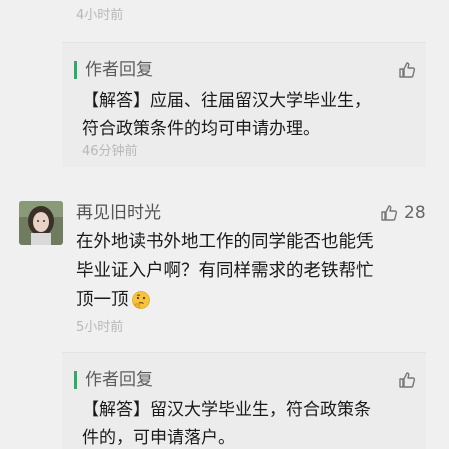 The height and width of the screenshot is (449, 449). What do you see at coordinates (201, 129) in the screenshot?
I see `author-reply-line-2: 符合政策条件的均可申请办理。` at bounding box center [201, 129].